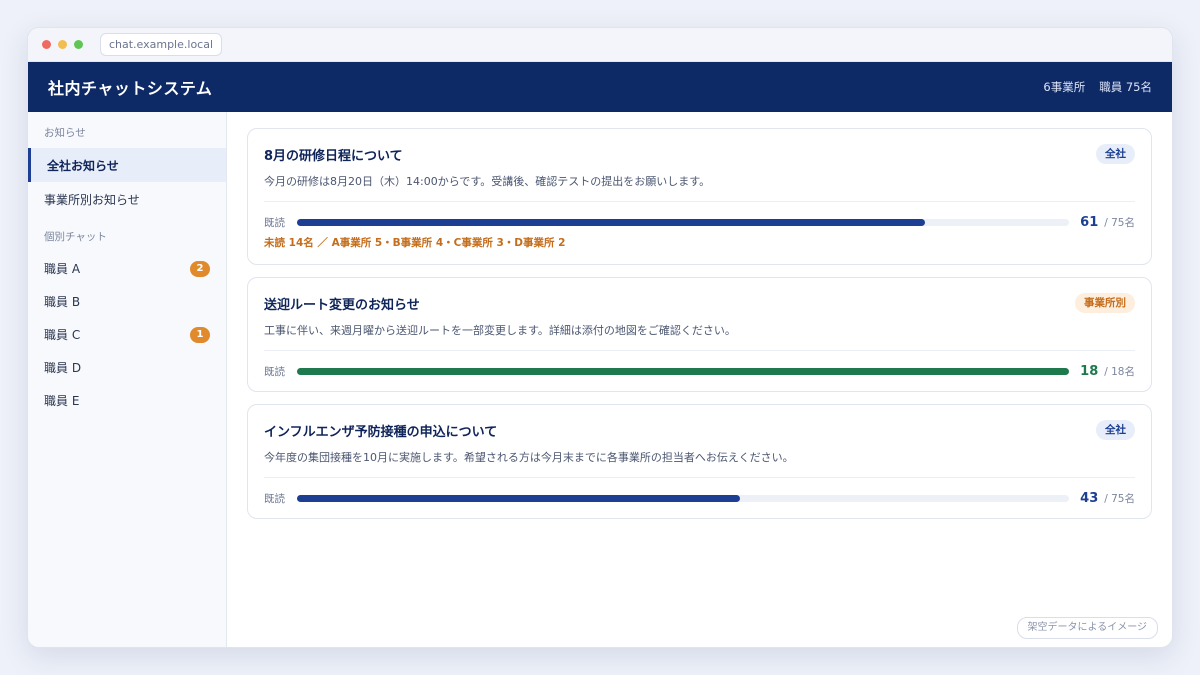 This screenshot has height=675, width=1200. I want to click on sidebar-item-staff-c: 職員 C 1, so click(127, 334).